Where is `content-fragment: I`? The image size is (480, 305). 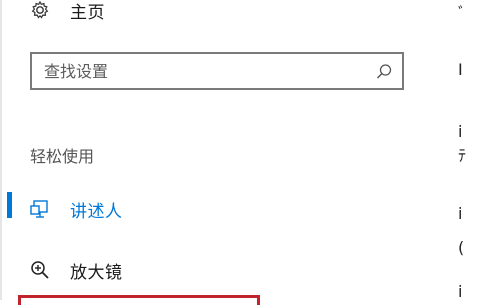
content-fragment: I is located at coordinates (460, 69).